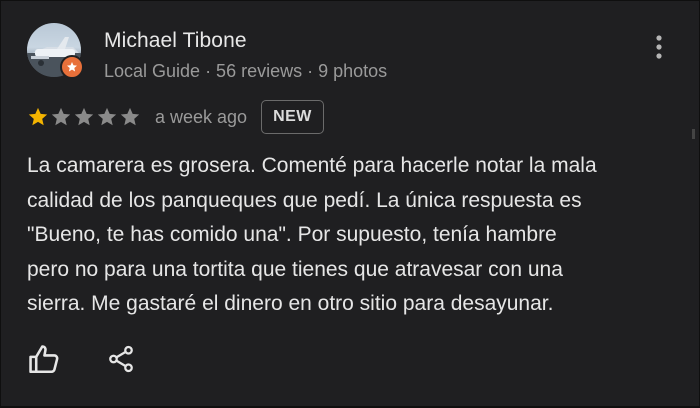 This screenshot has height=408, width=700. I want to click on new-badge: NEW, so click(292, 117).